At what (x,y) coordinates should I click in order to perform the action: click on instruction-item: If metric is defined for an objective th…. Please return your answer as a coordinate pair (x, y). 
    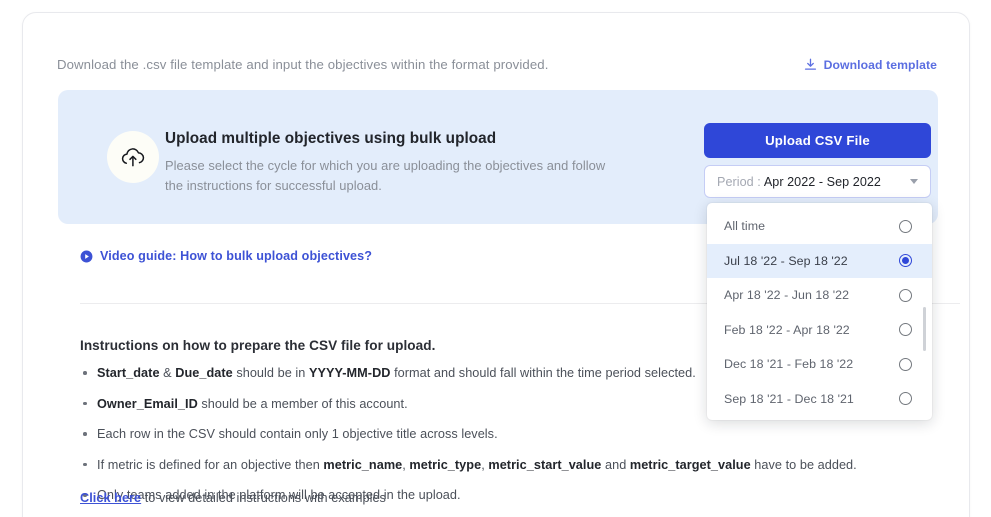
    Looking at the image, I should click on (515, 465).